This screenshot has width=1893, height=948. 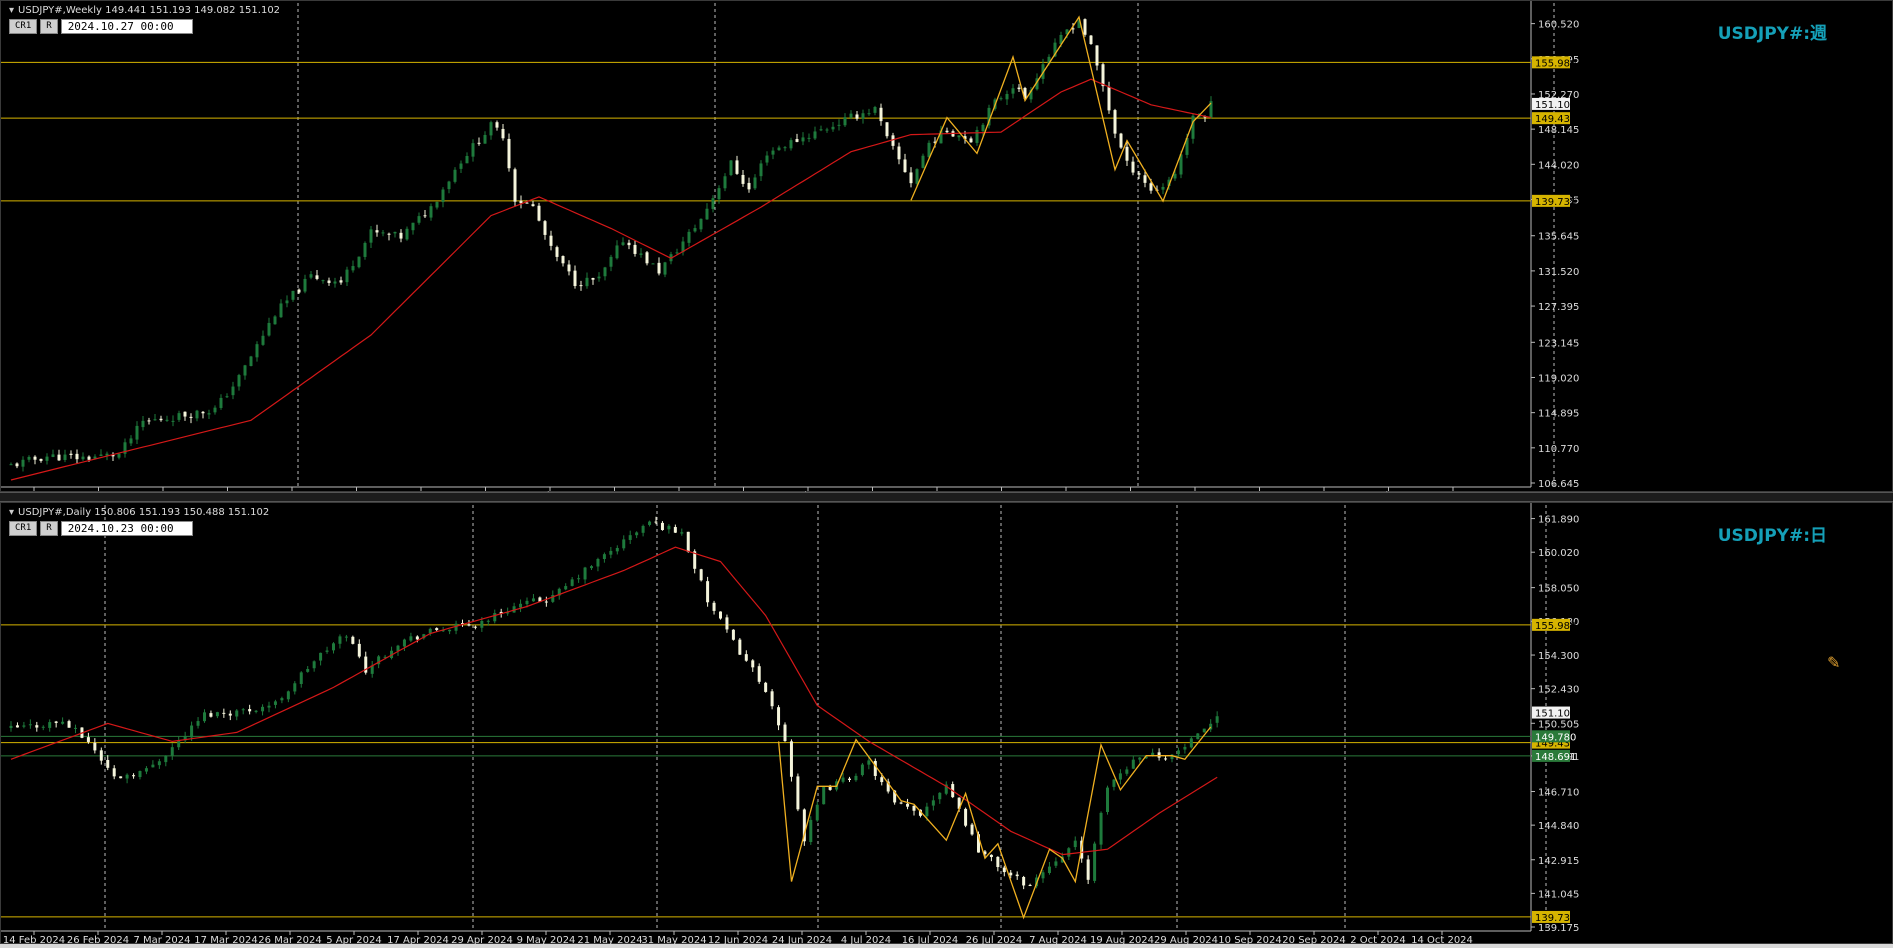 What do you see at coordinates (1558, 894) in the screenshot?
I see `y-tick-label: 141.045` at bounding box center [1558, 894].